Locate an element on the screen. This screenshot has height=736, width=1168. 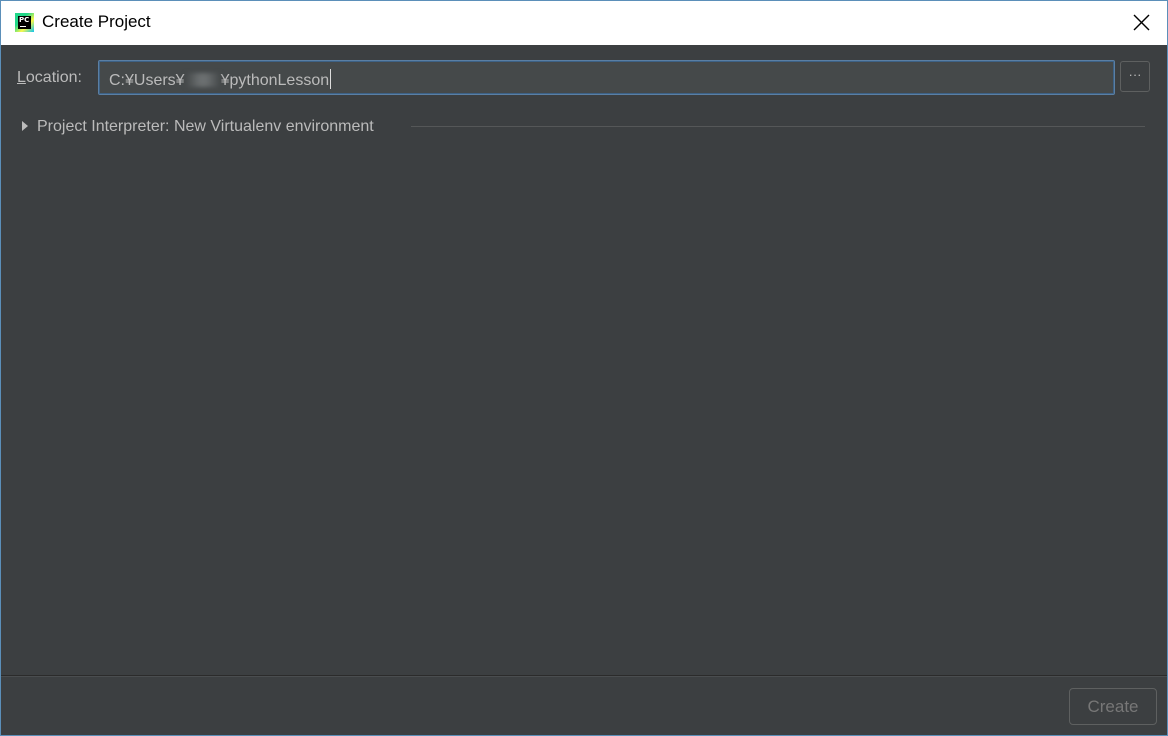
close-button is located at coordinates (1141, 23).